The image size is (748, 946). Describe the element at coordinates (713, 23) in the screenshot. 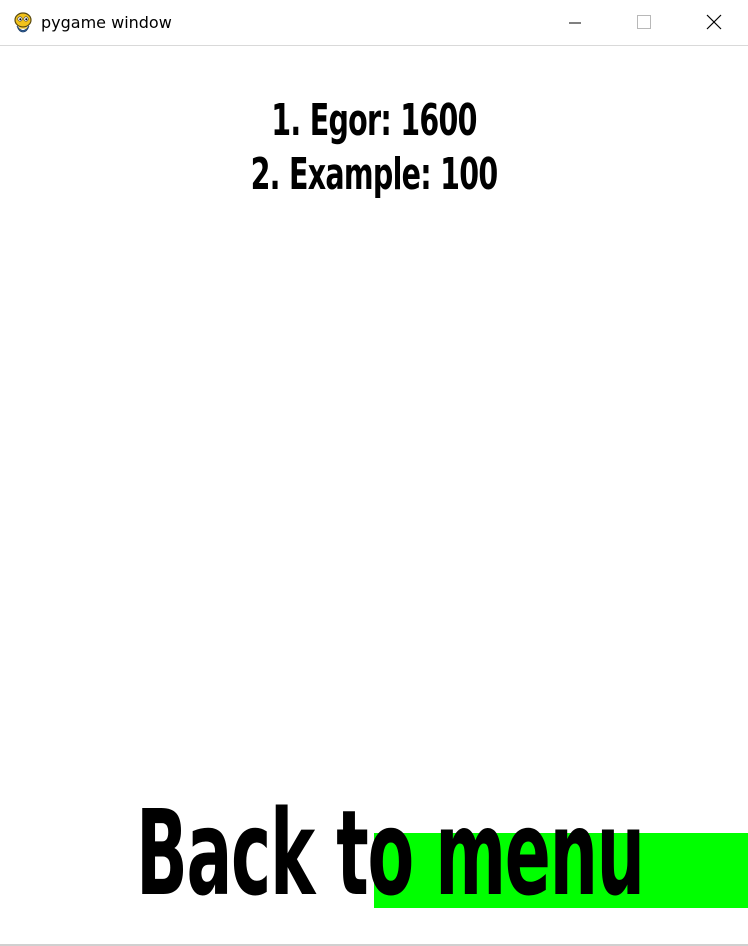

I see `close-button` at that location.